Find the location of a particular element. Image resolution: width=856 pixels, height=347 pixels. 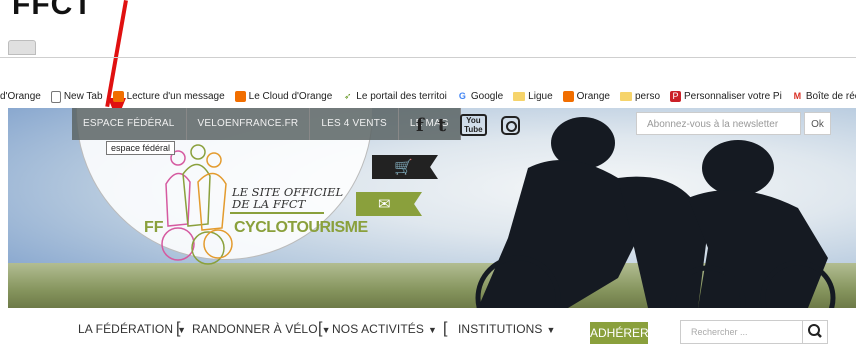

contact-ribbon: ✉ is located at coordinates (389, 204).